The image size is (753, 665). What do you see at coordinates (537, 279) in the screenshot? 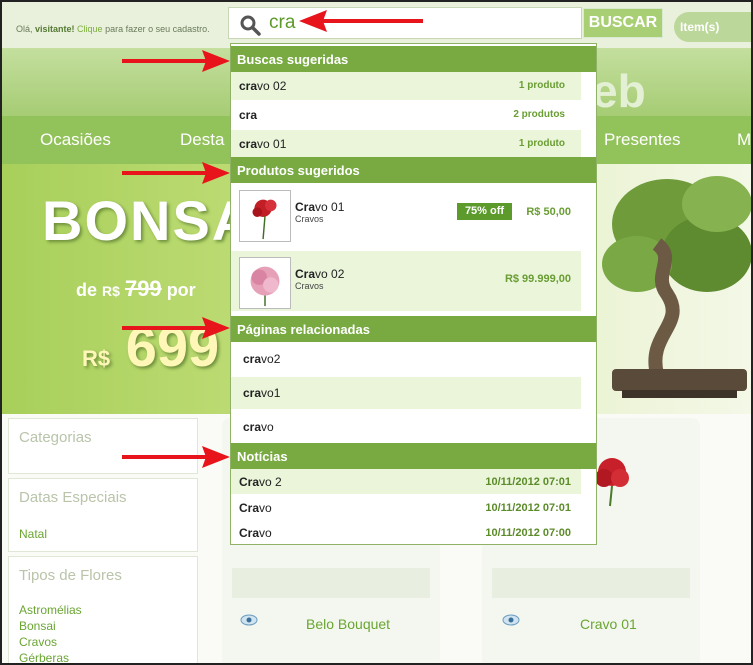
I see `product-price: R$ 99.999,00` at bounding box center [537, 279].